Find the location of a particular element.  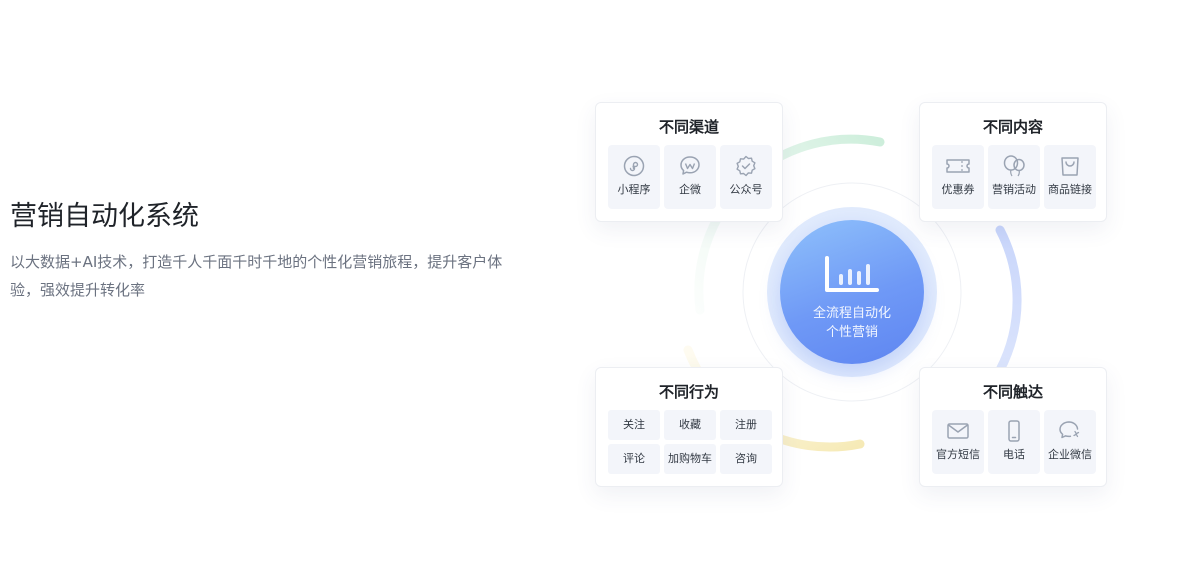

coupon-icon is located at coordinates (958, 166).